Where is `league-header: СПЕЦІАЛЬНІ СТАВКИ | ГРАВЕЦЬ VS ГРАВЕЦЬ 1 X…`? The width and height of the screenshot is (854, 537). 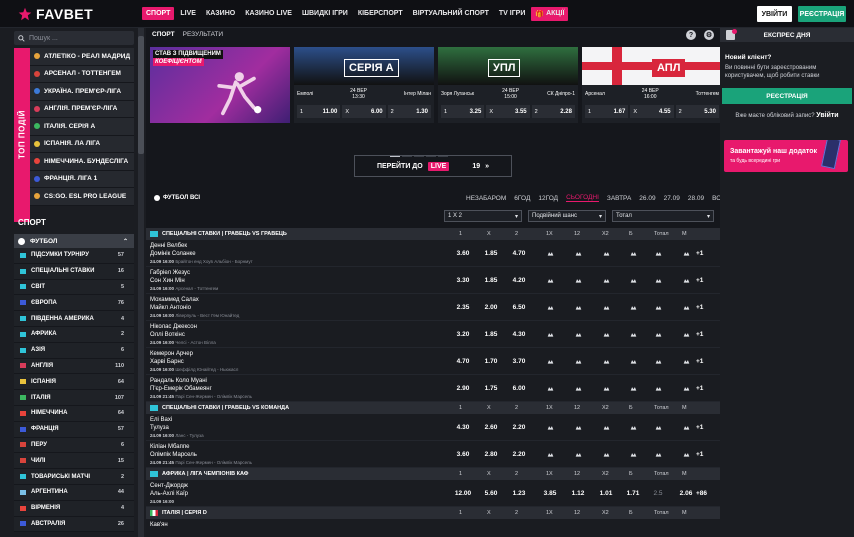
league-header: СПЕЦІАЛЬНІ СТАВКИ | ГРАВЕЦЬ VS ГРАВЕЦЬ 1 X… is located at coordinates (433, 234).